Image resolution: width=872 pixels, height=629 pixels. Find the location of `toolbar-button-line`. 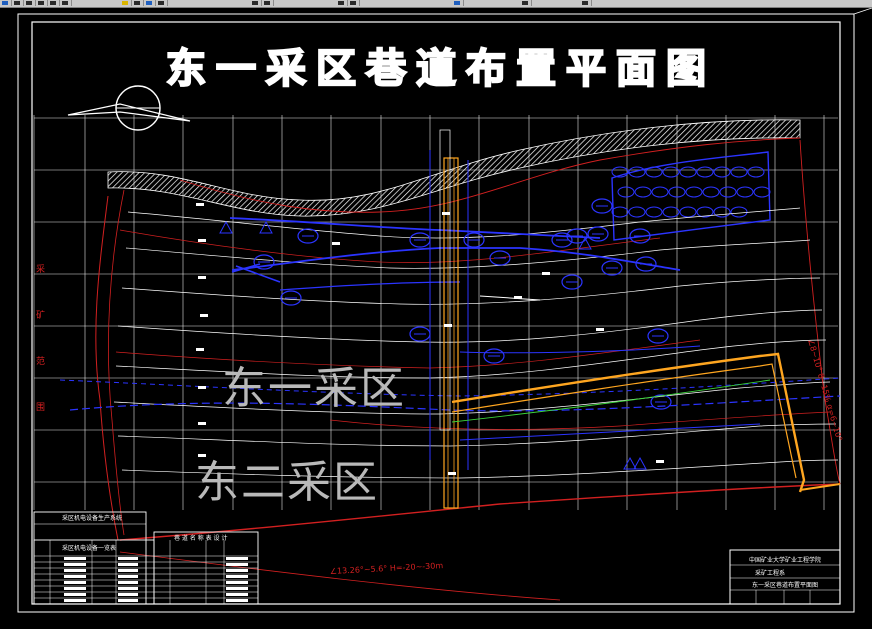

toolbar-button-line is located at coordinates (162, 3).